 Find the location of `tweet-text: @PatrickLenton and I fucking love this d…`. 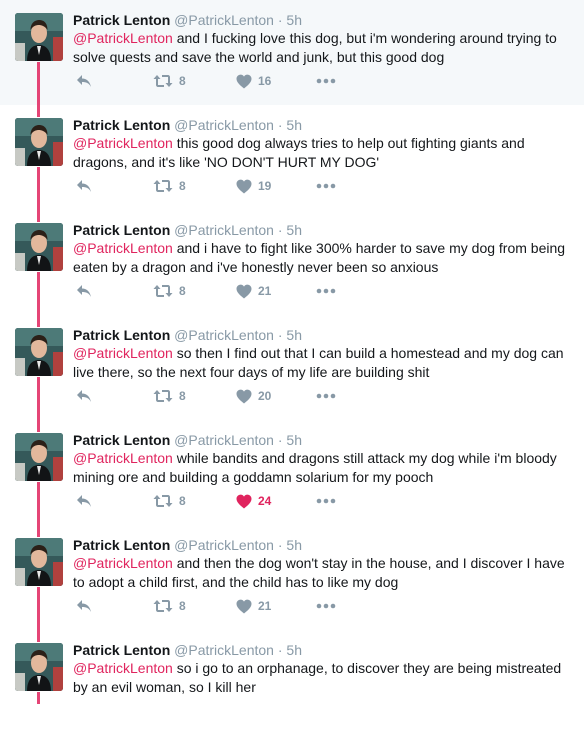

tweet-text: @PatrickLenton and I fucking love this d… is located at coordinates (325, 48).